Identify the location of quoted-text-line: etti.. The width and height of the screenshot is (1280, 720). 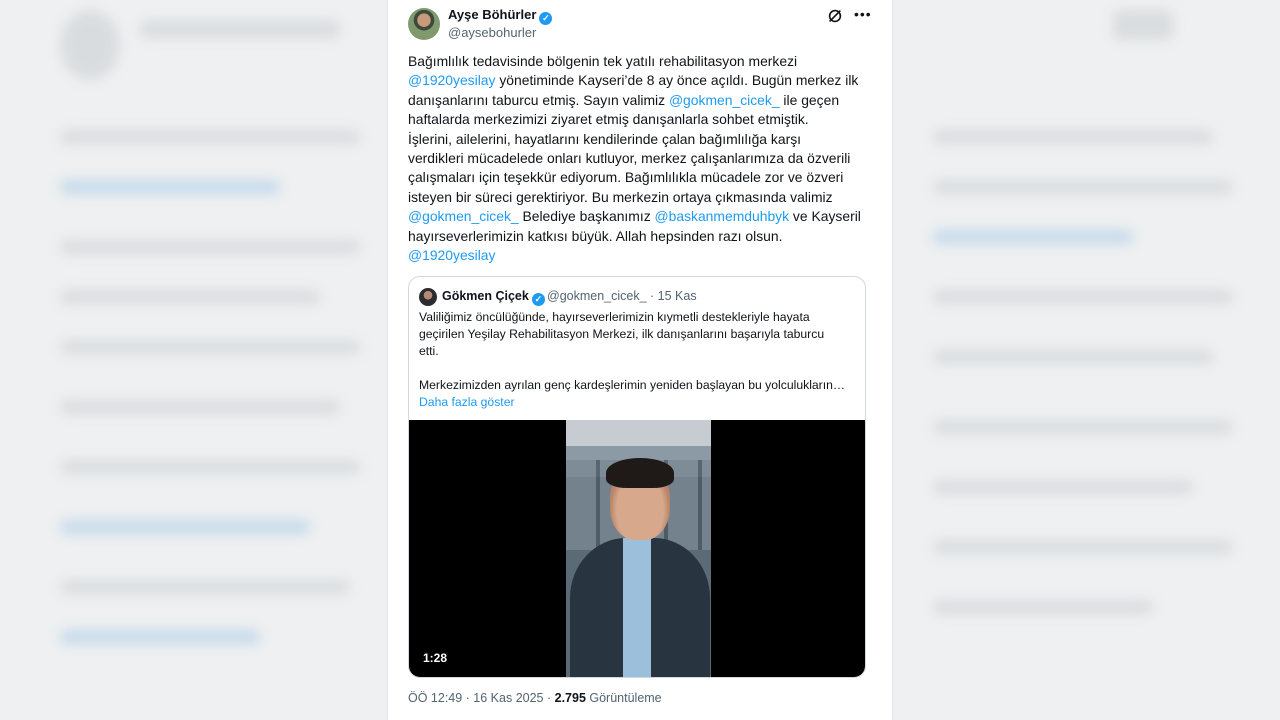
(429, 351).